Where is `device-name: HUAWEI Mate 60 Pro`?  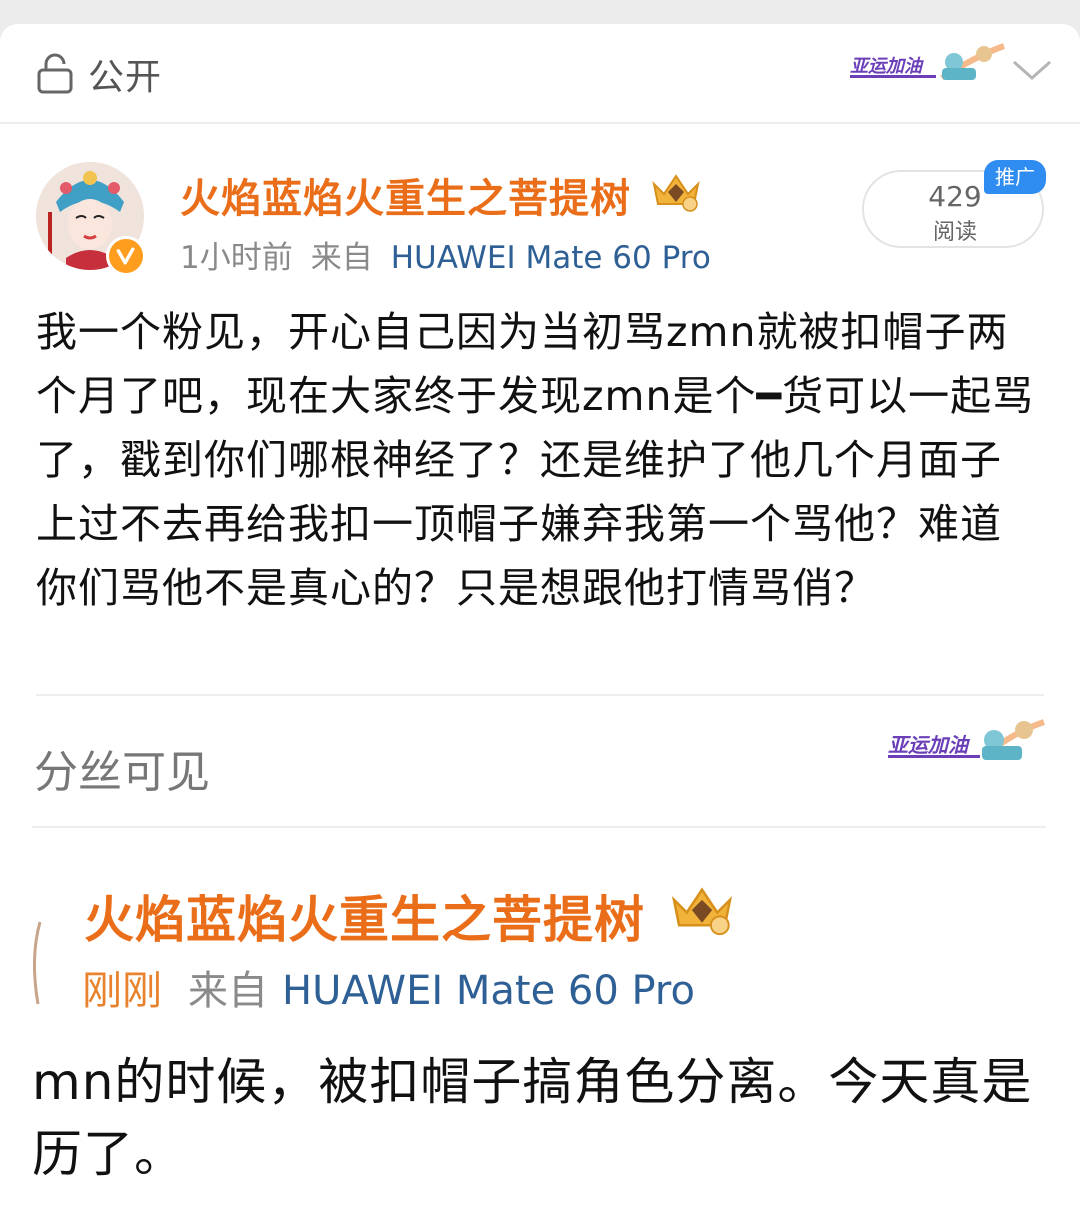 device-name: HUAWEI Mate 60 Pro is located at coordinates (551, 258).